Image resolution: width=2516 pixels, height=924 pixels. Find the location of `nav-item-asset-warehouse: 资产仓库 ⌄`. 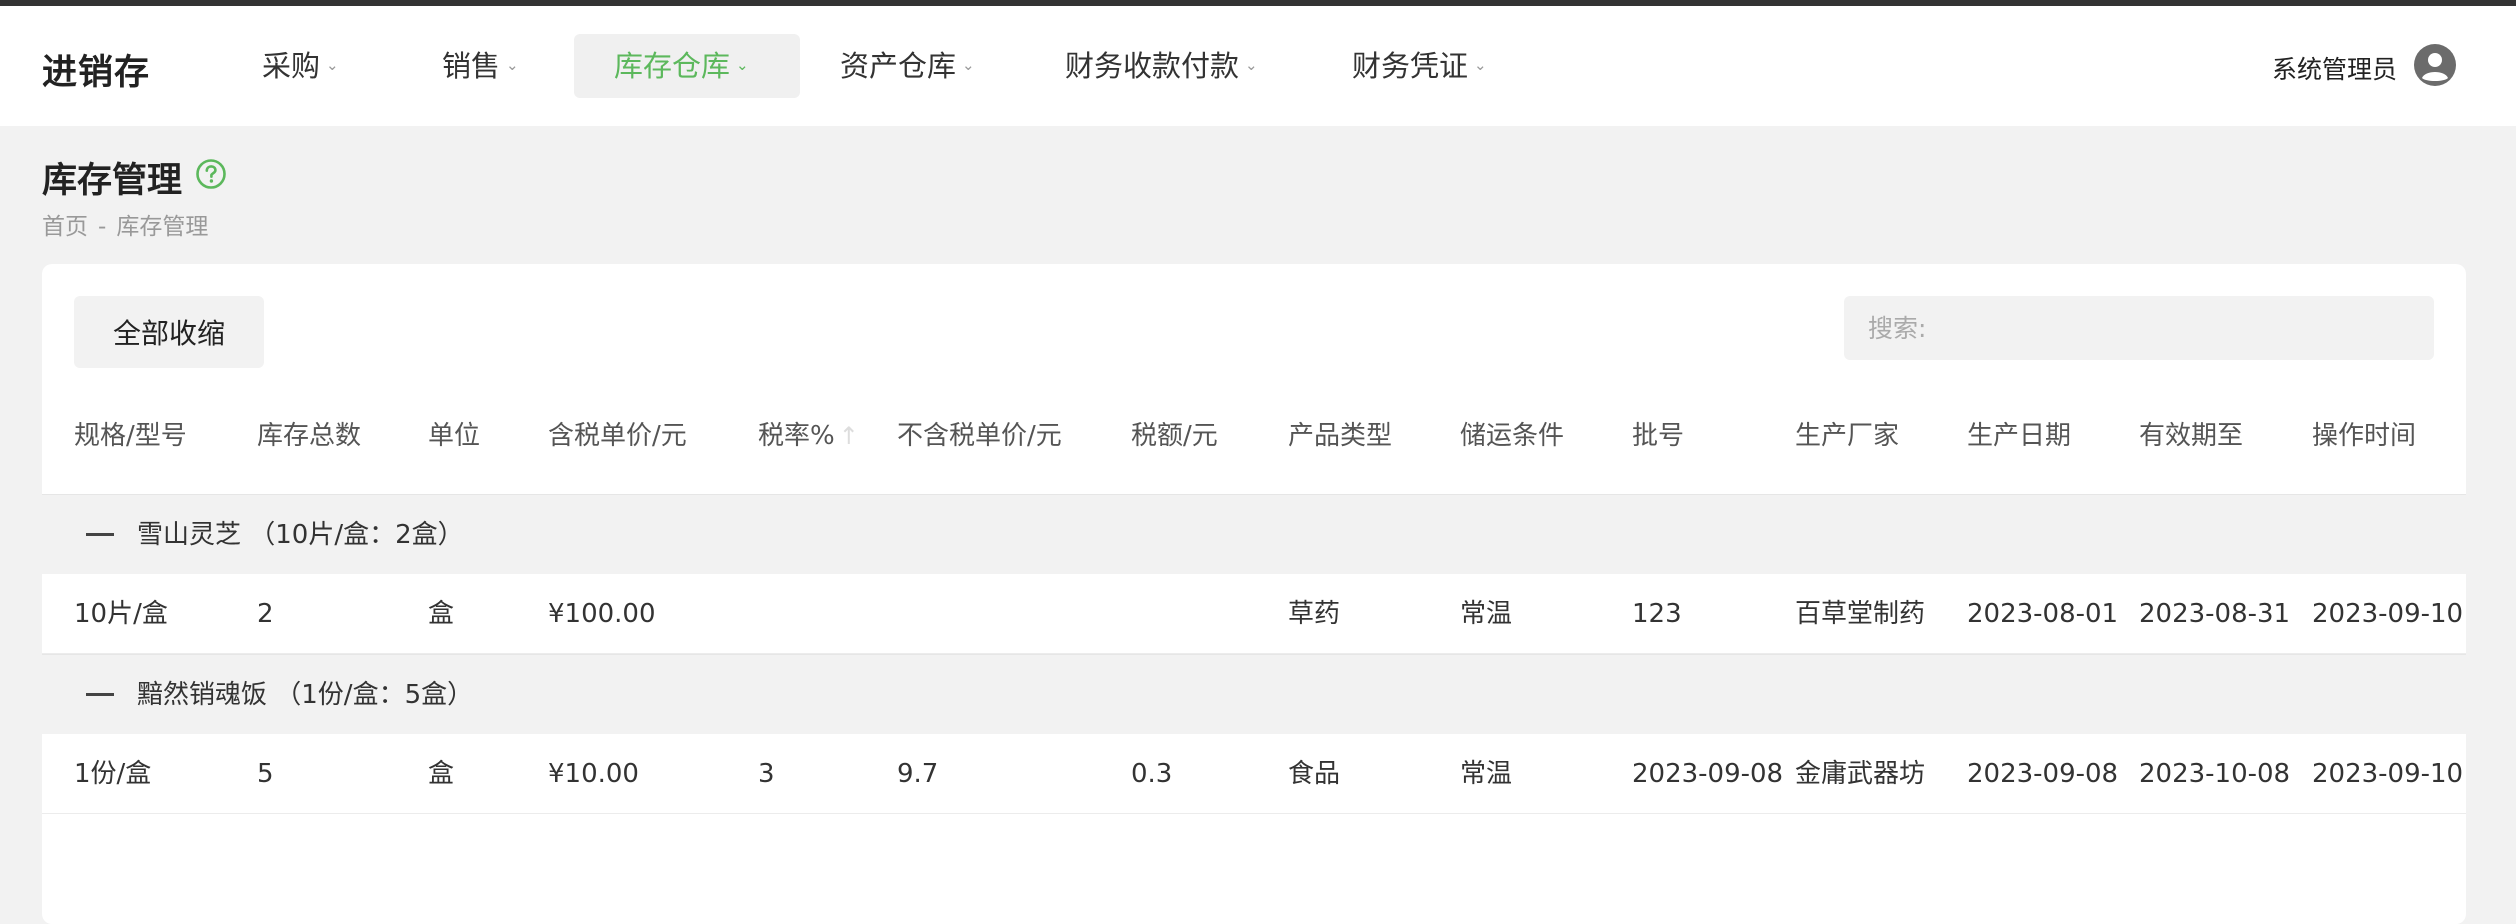

nav-item-asset-warehouse: 资产仓库 ⌄ is located at coordinates (907, 66).